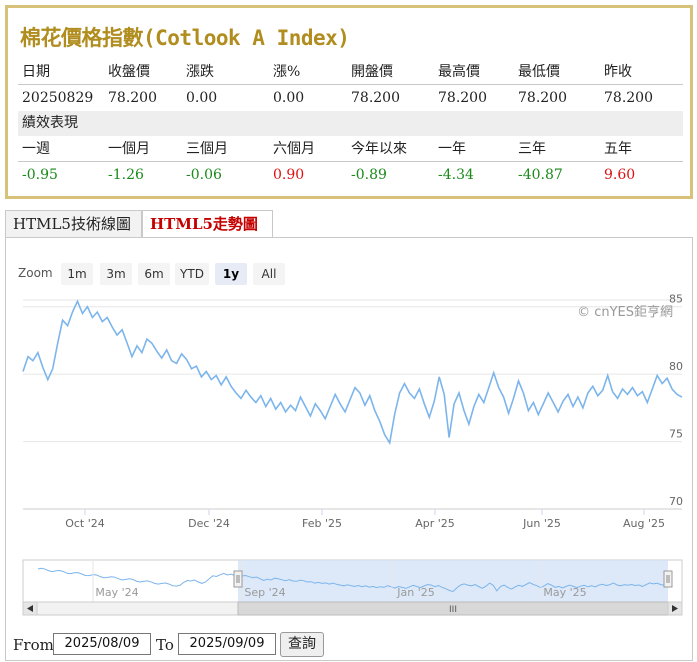 This screenshot has width=697, height=662. What do you see at coordinates (539, 72) in the screenshot?
I see `quote-header-cell: 最低價` at bounding box center [539, 72].